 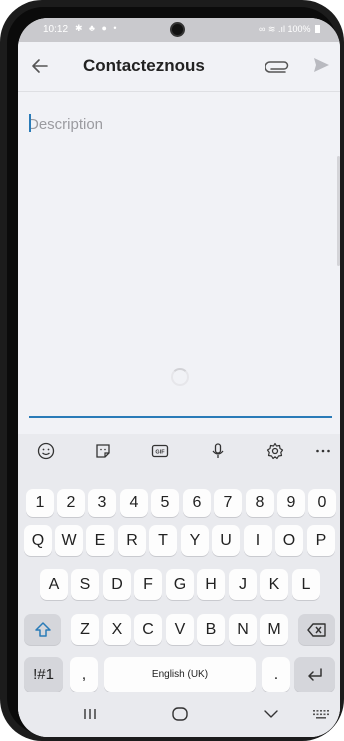 I want to click on key-6: 6, so click(x=197, y=503).